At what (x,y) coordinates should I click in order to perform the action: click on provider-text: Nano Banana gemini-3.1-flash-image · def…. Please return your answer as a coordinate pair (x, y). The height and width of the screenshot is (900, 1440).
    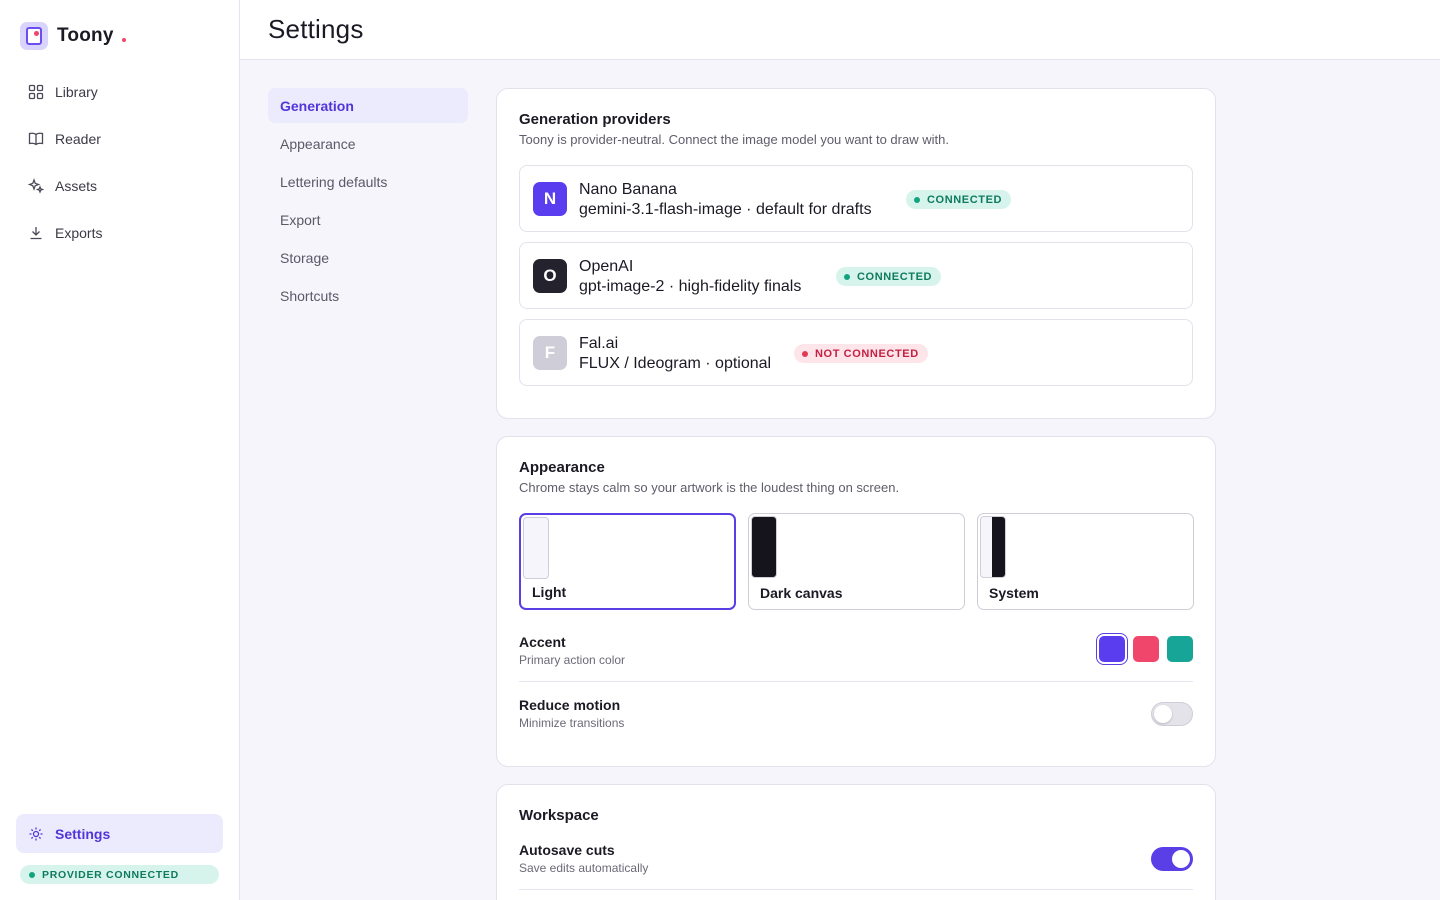
    Looking at the image, I should click on (725, 200).